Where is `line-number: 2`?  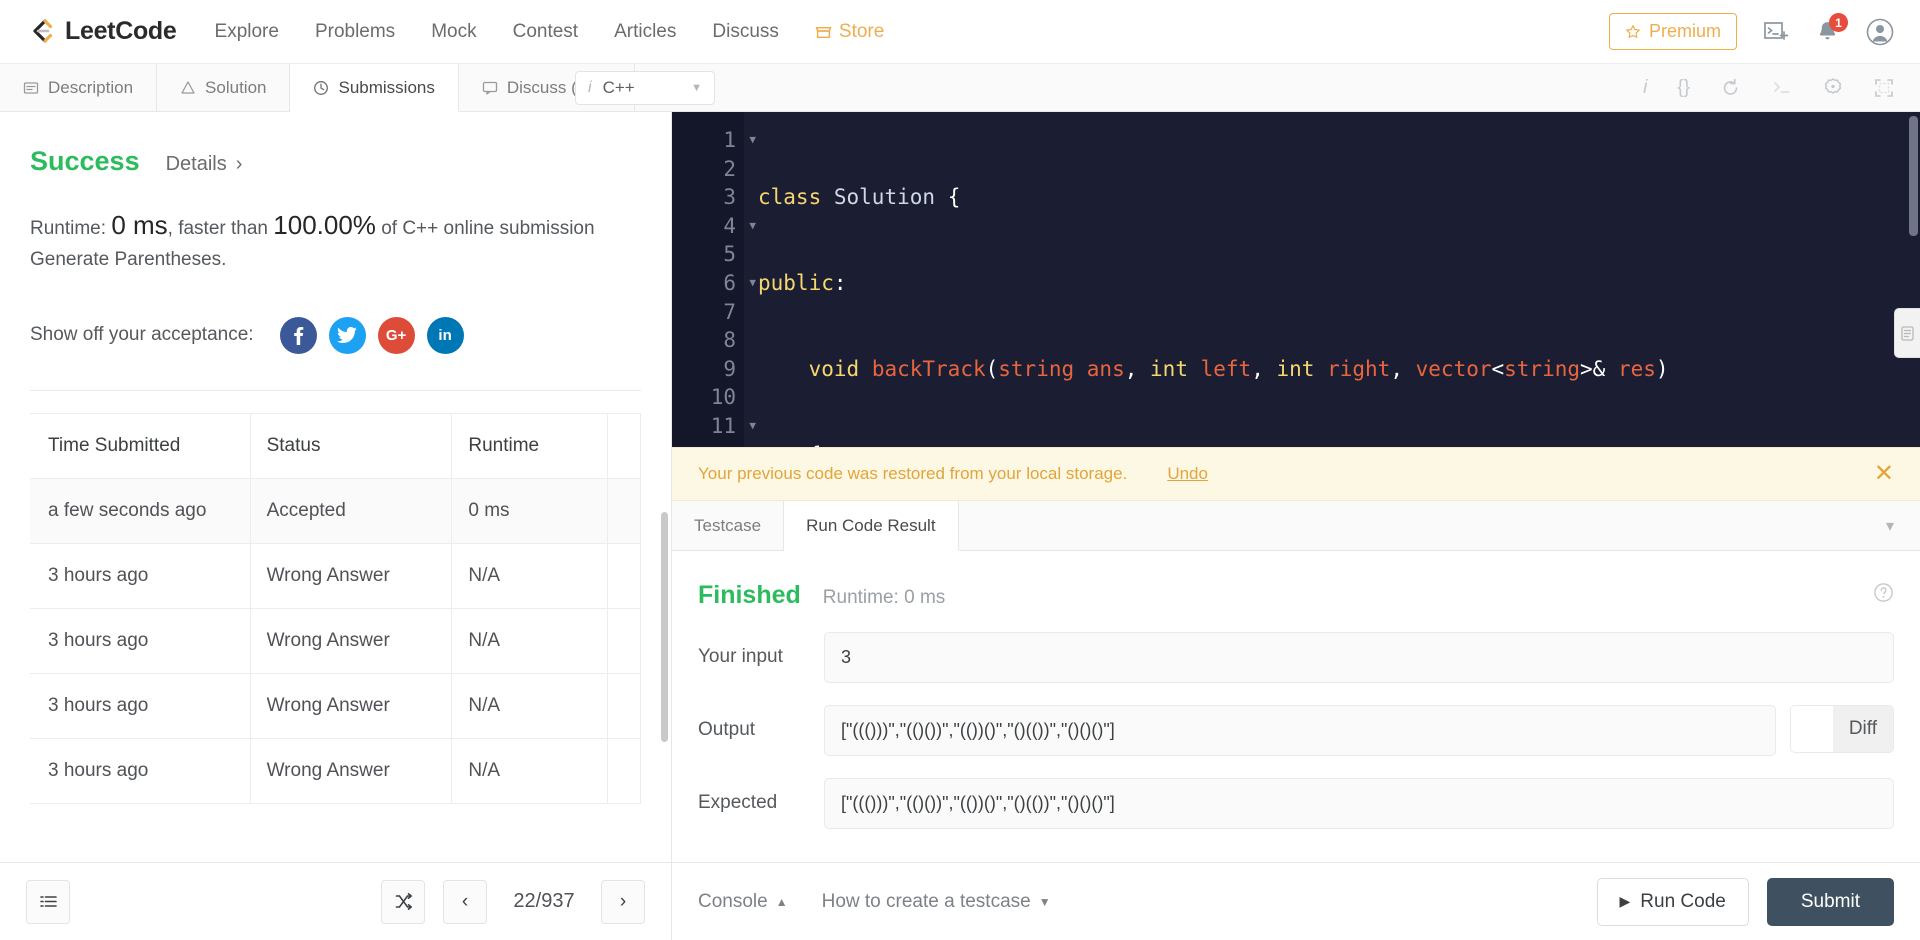 line-number: 2 is located at coordinates (708, 169).